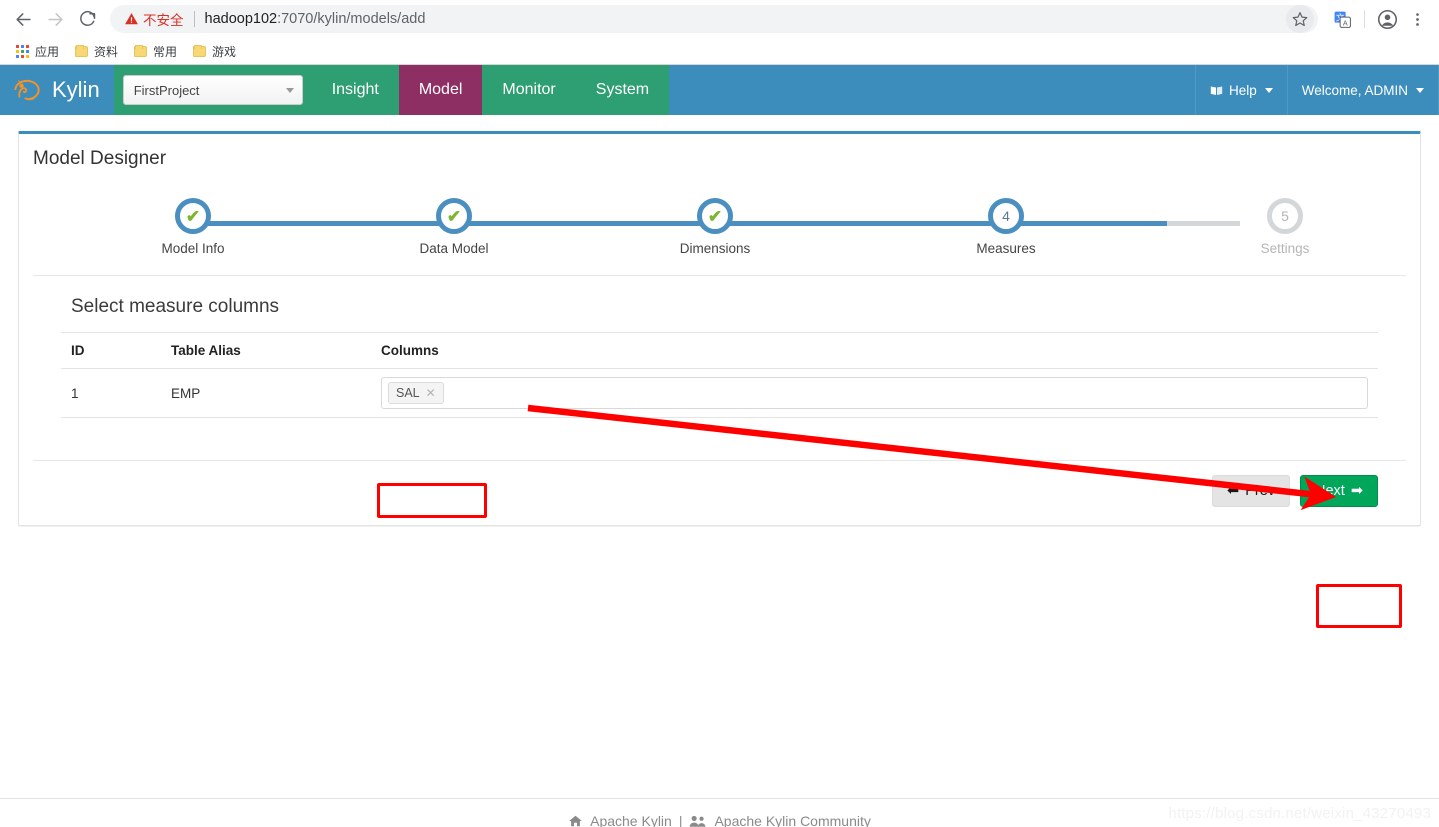 The width and height of the screenshot is (1439, 827). Describe the element at coordinates (1285, 227) in the screenshot. I see `wizard-step-settings: 5 Settings` at that location.